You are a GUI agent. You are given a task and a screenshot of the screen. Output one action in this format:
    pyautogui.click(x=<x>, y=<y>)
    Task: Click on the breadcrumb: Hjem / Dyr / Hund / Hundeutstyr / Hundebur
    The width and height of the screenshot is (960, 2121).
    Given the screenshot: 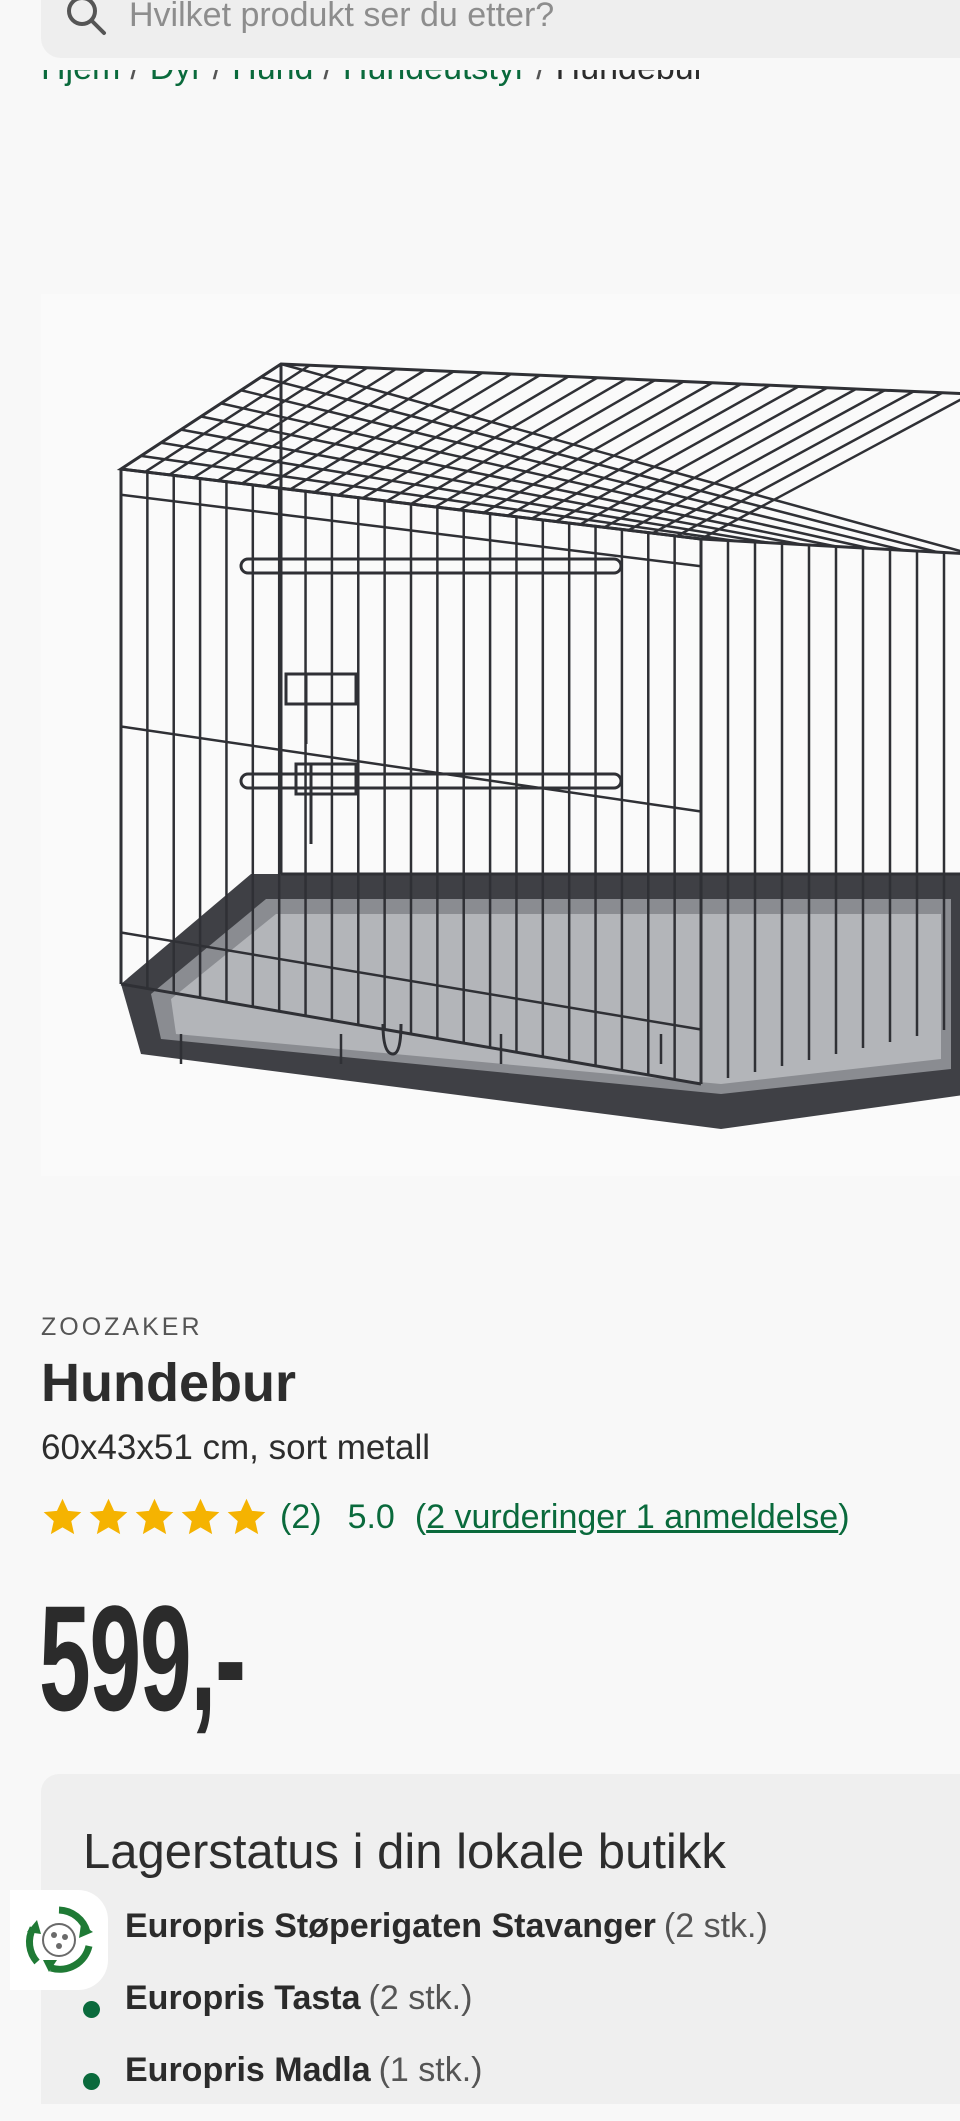 What is the action you would take?
    pyautogui.click(x=491, y=97)
    